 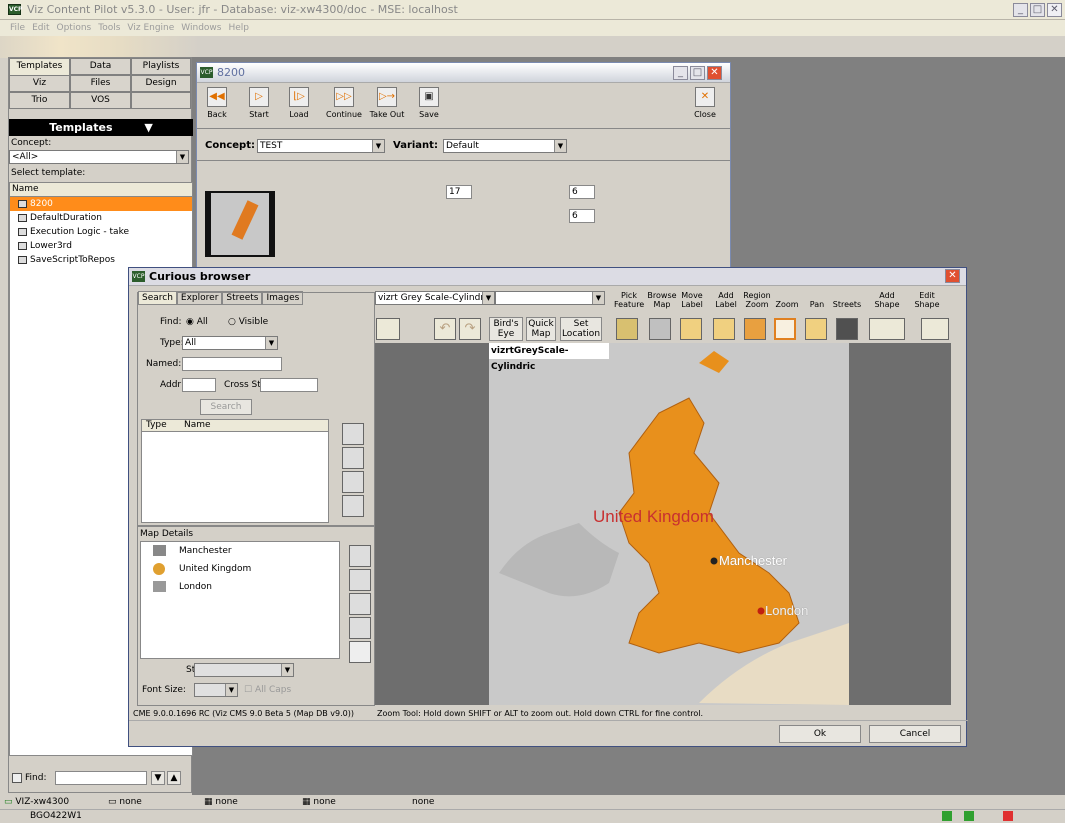 What do you see at coordinates (17, 28) in the screenshot?
I see `menu-file: File` at bounding box center [17, 28].